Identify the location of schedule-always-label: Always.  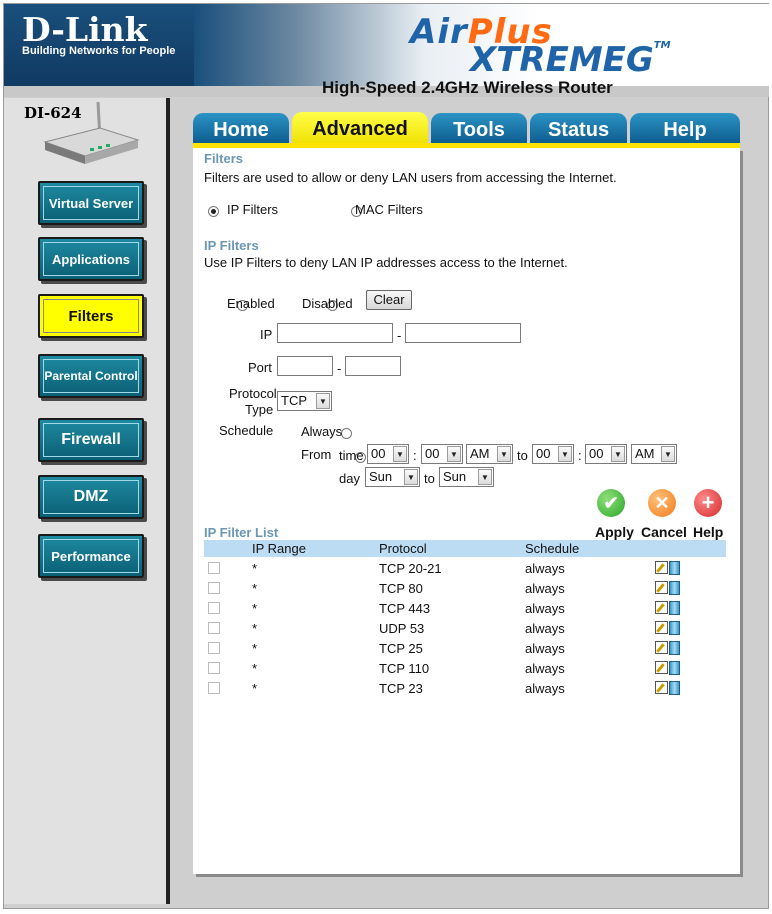
(322, 431).